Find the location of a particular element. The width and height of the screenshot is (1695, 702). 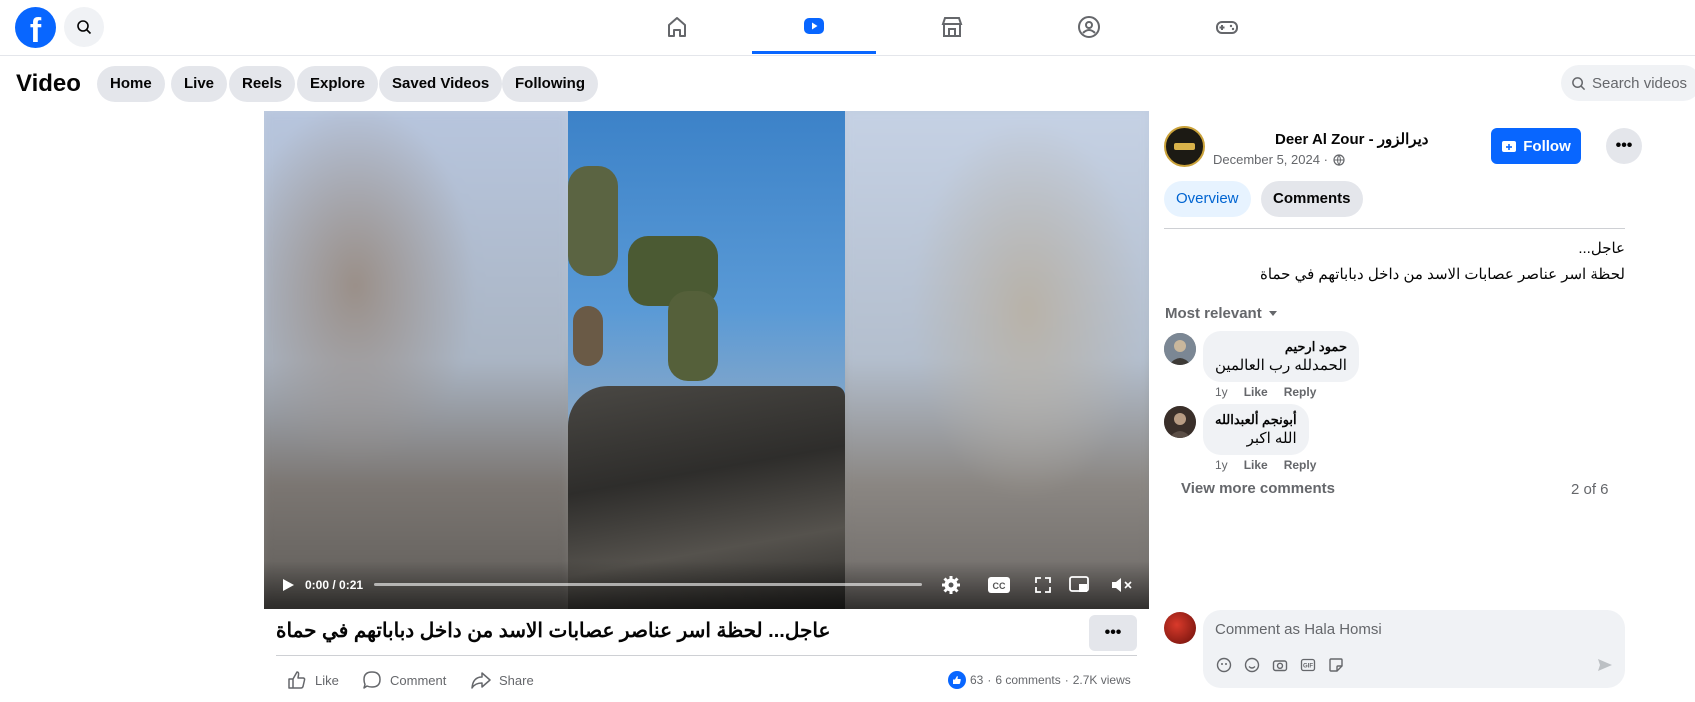

section-title: Video is located at coordinates (48, 83).